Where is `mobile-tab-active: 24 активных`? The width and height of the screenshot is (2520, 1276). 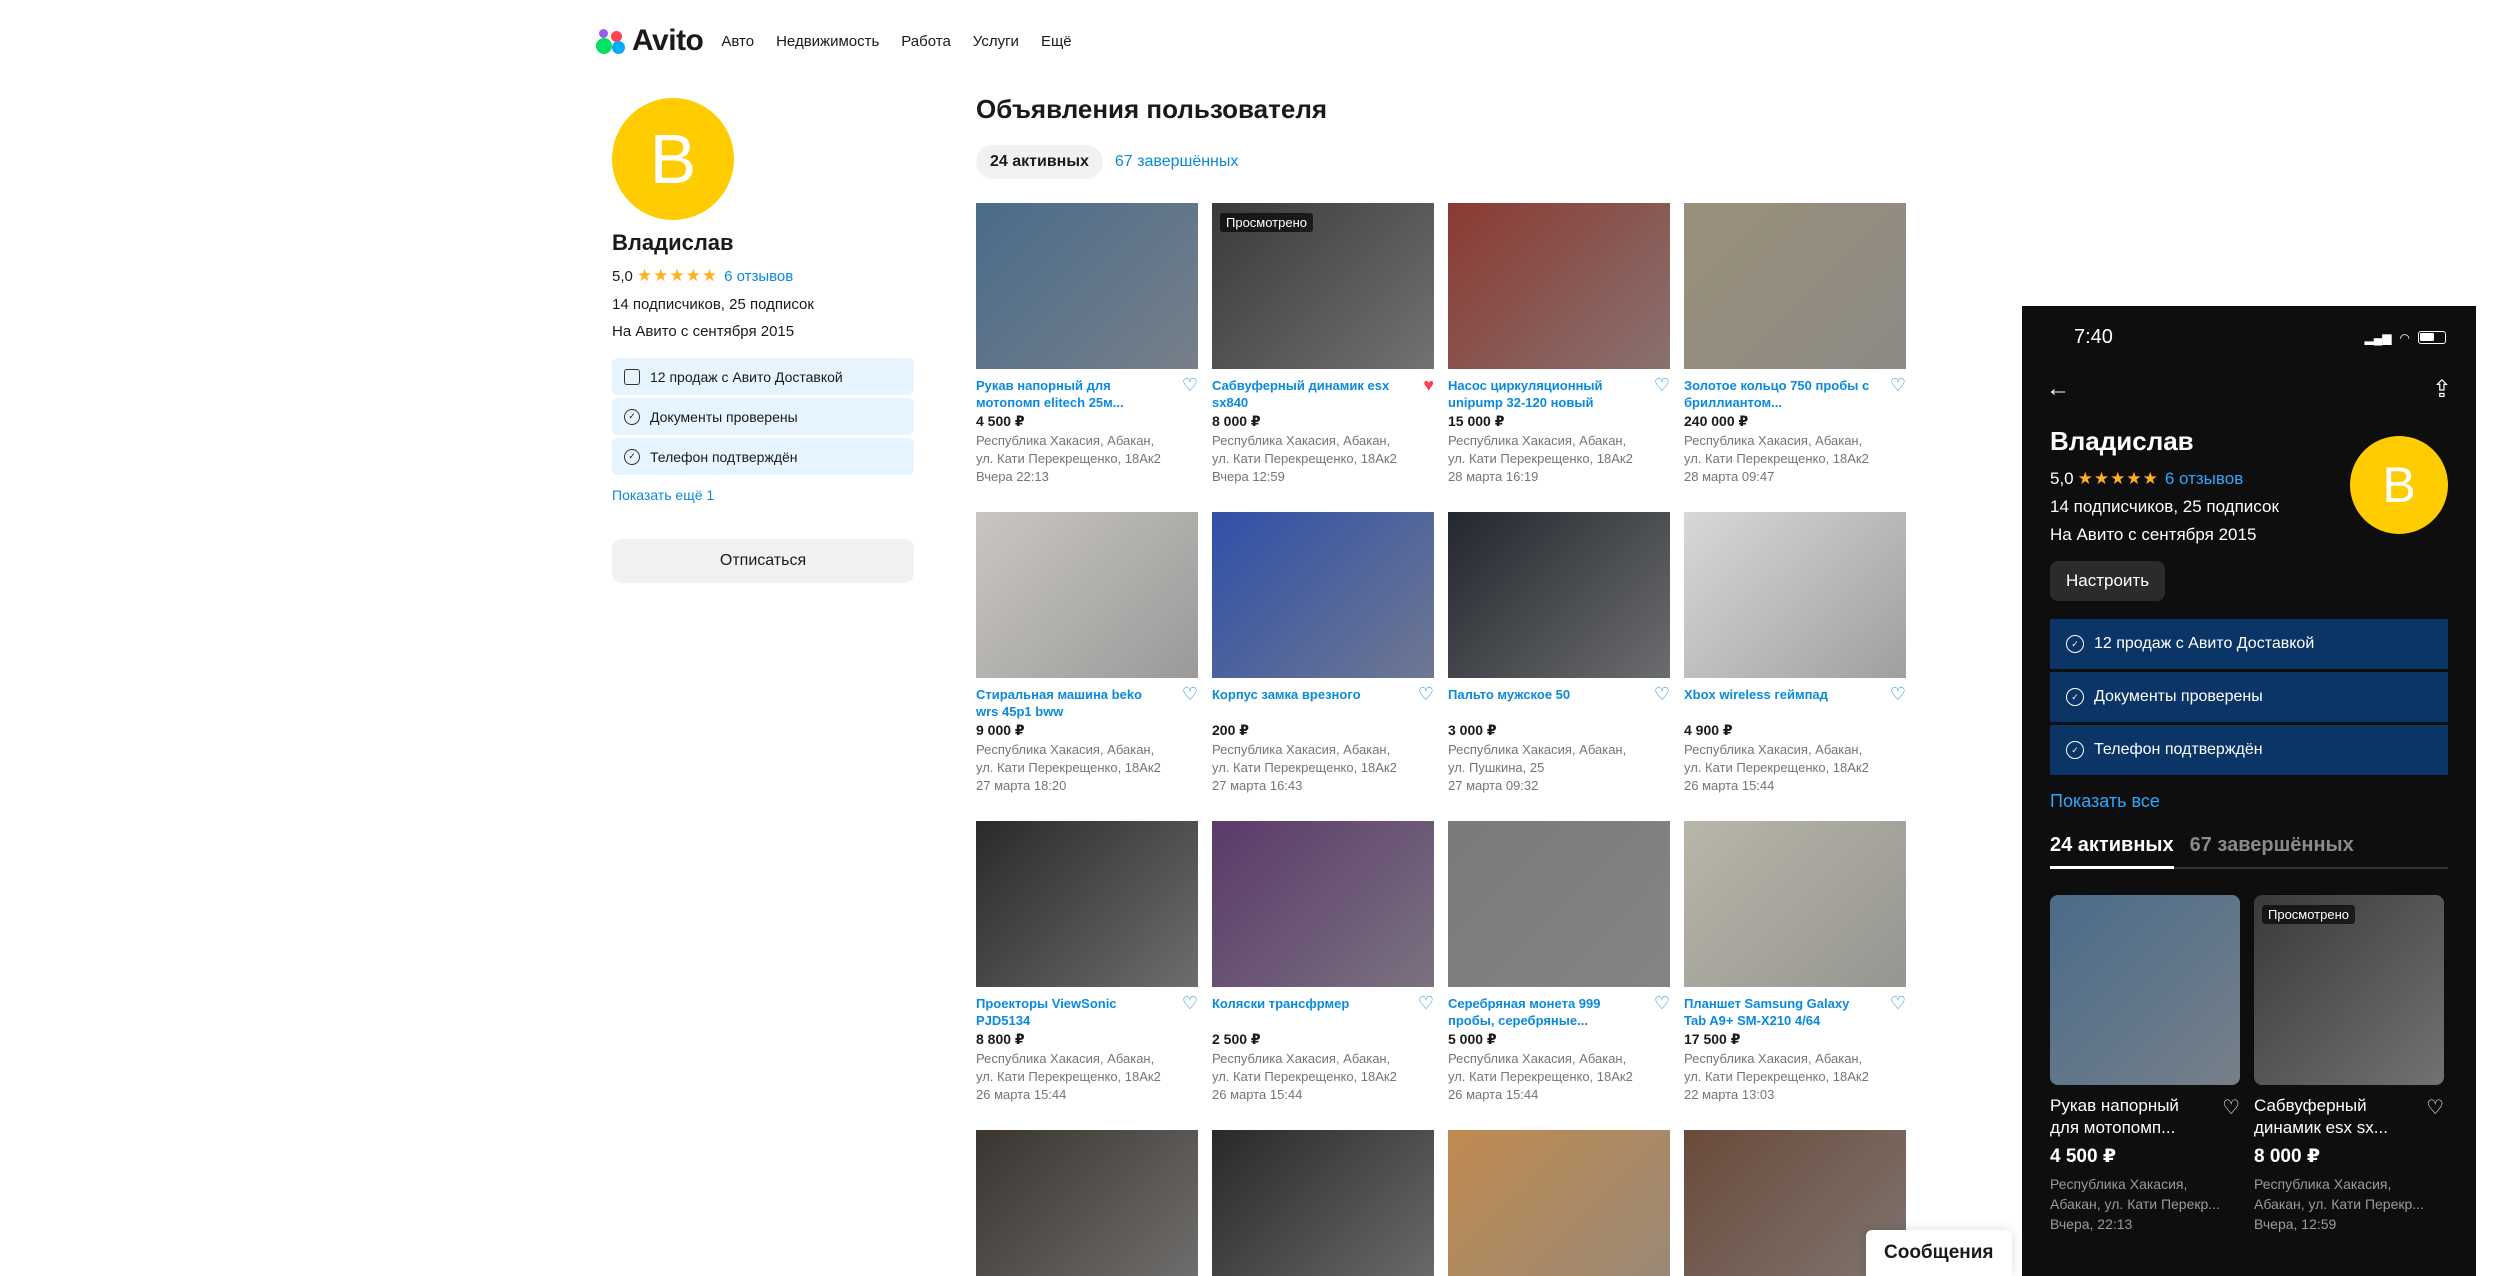
mobile-tab-active: 24 активных is located at coordinates (2112, 851).